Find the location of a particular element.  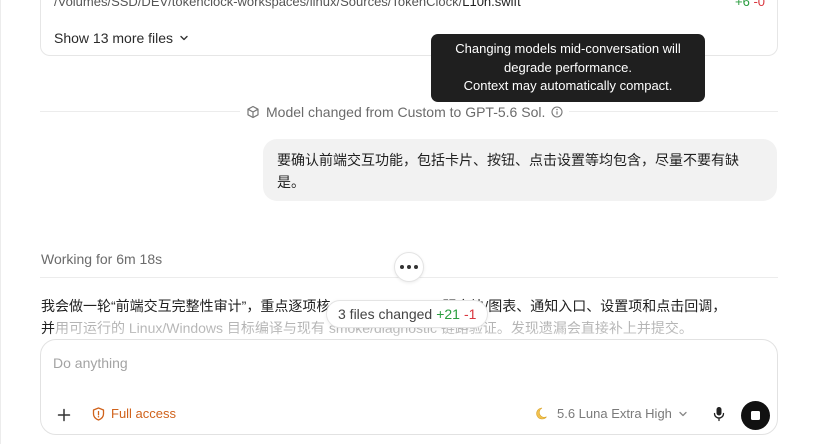

files-changed-label: 3 files changed is located at coordinates (385, 314).